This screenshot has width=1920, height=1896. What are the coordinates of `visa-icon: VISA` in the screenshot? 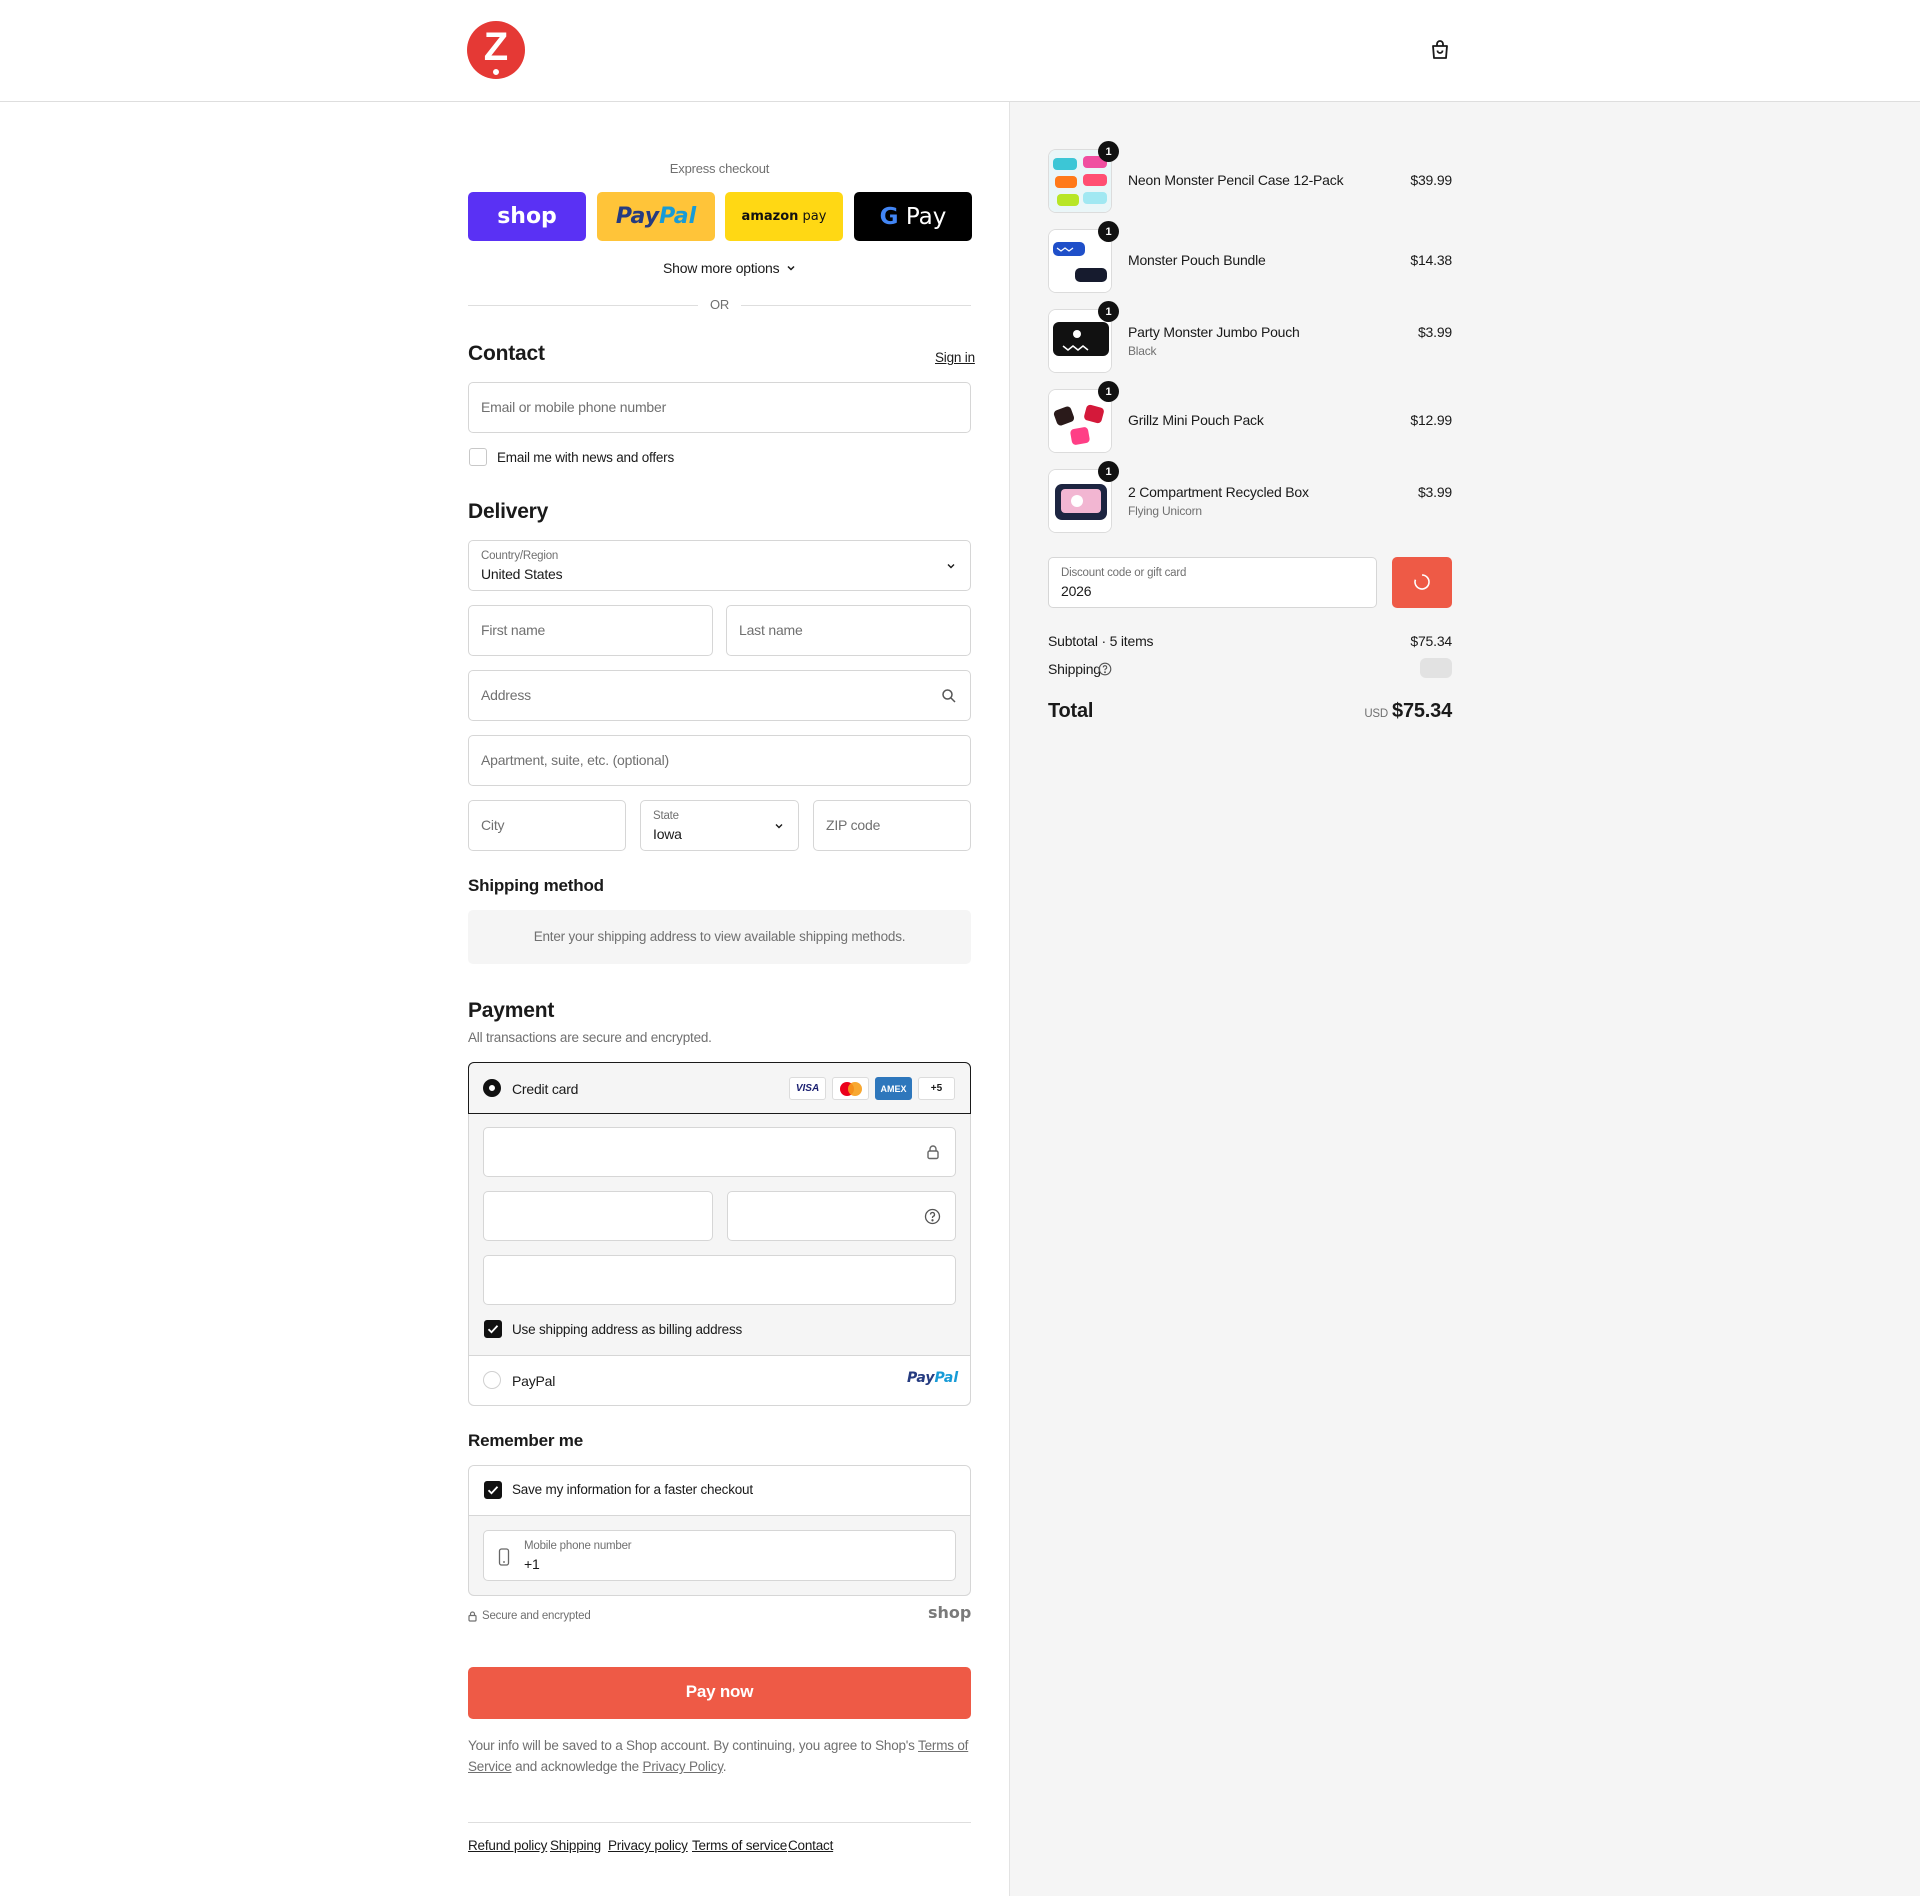 It's located at (807, 1088).